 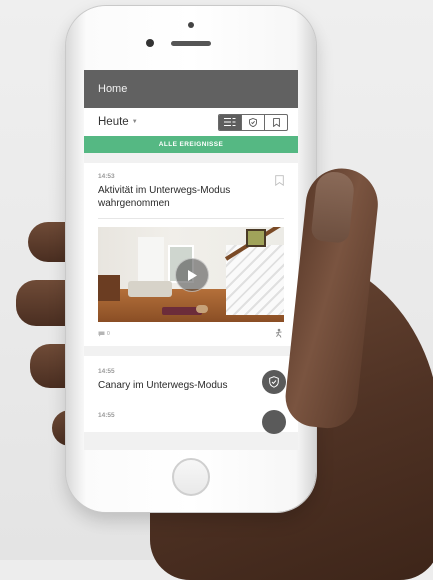 I want to click on video-picture-frame, so click(x=256, y=238).